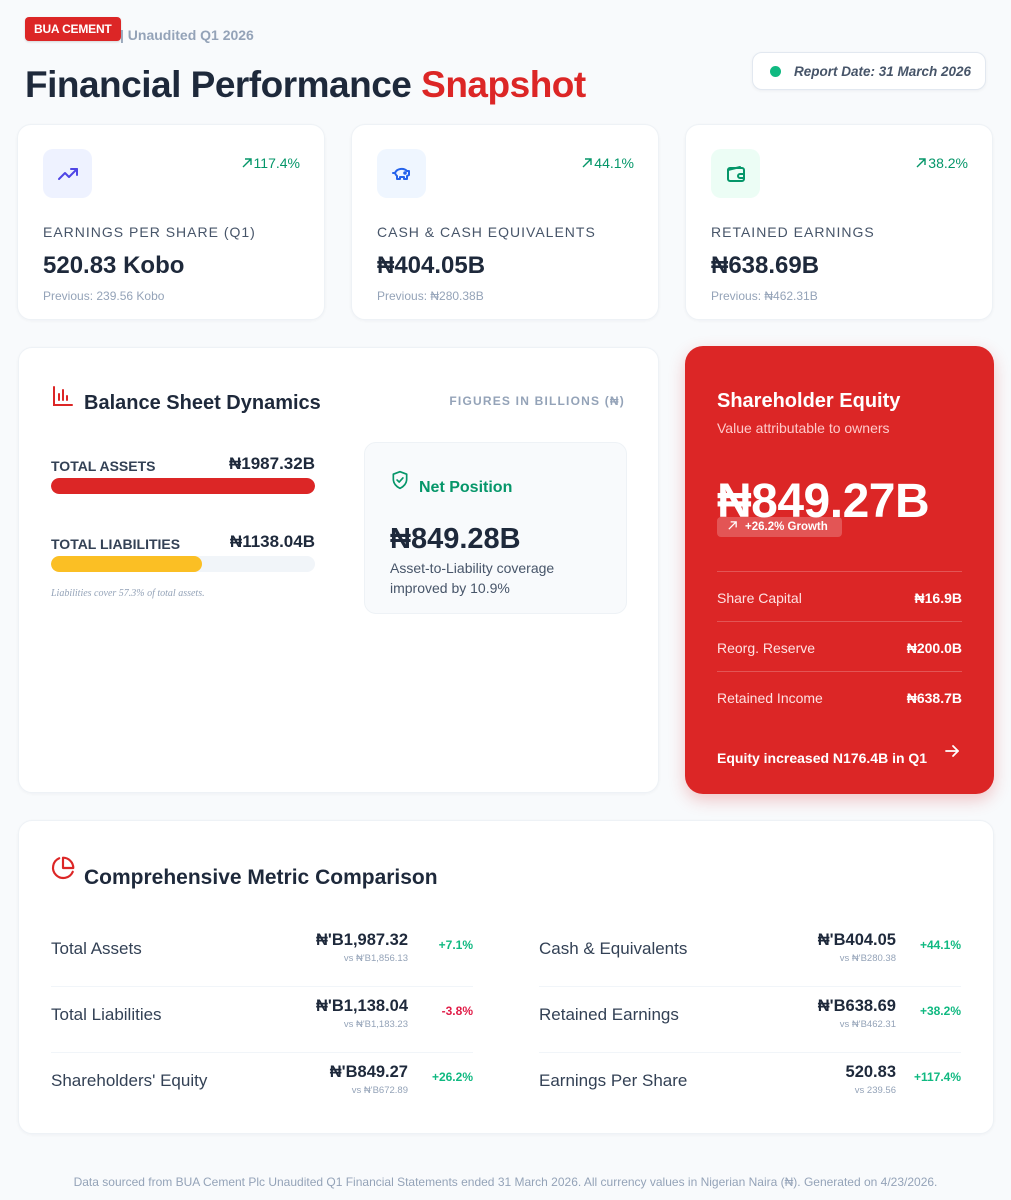 This screenshot has width=1011, height=1200. Describe the element at coordinates (934, 648) in the screenshot. I see `equity-row-value: ₦200.0B` at that location.